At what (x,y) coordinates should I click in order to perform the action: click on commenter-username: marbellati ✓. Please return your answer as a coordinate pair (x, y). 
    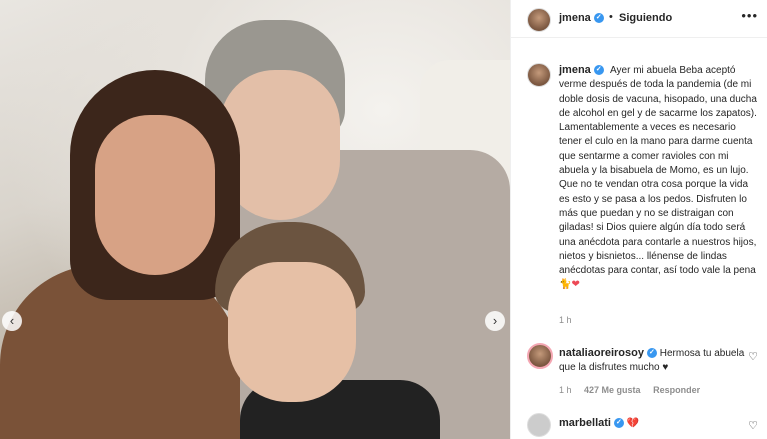
    Looking at the image, I should click on (591, 423).